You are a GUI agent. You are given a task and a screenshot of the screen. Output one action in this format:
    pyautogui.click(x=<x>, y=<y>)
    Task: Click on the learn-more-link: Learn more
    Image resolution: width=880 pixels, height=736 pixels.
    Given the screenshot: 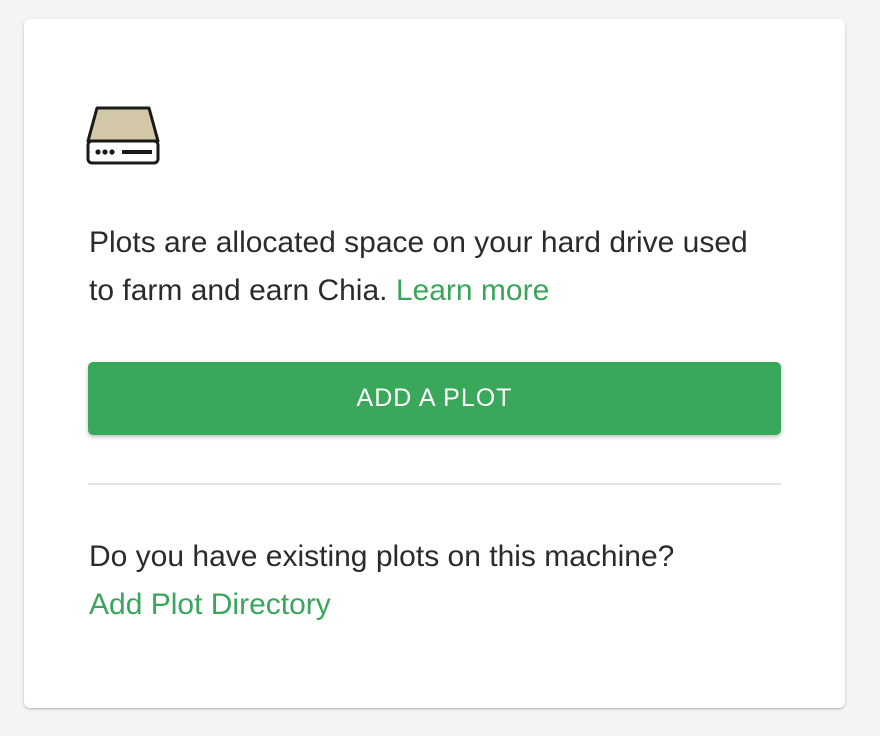 What is the action you would take?
    pyautogui.click(x=472, y=290)
    